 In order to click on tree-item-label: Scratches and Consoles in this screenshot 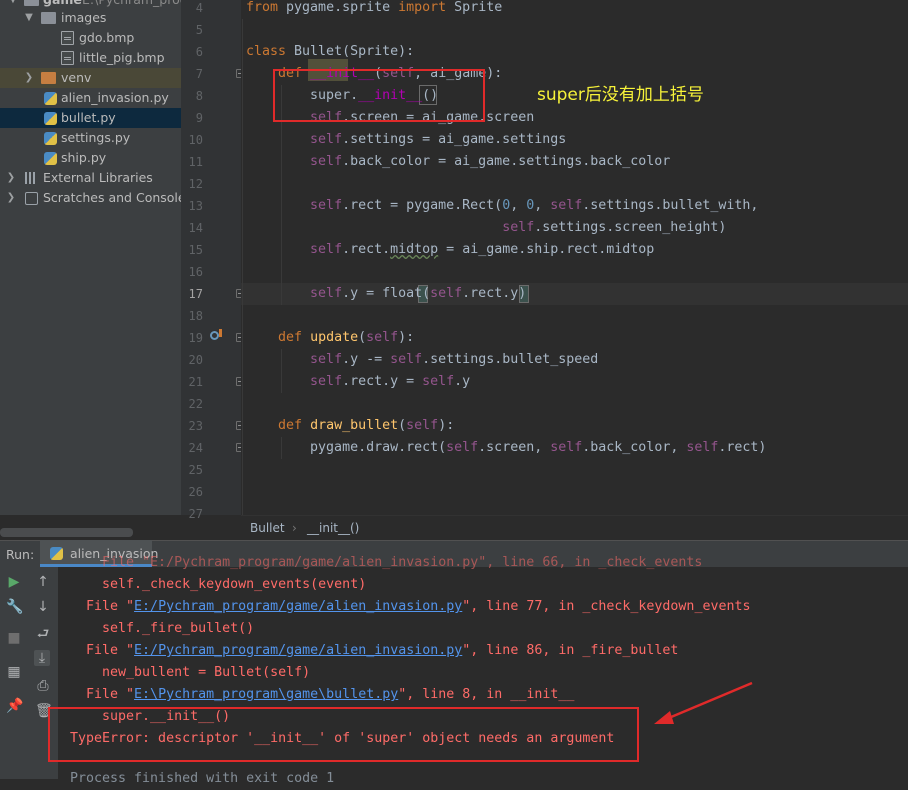, I will do `click(112, 197)`.